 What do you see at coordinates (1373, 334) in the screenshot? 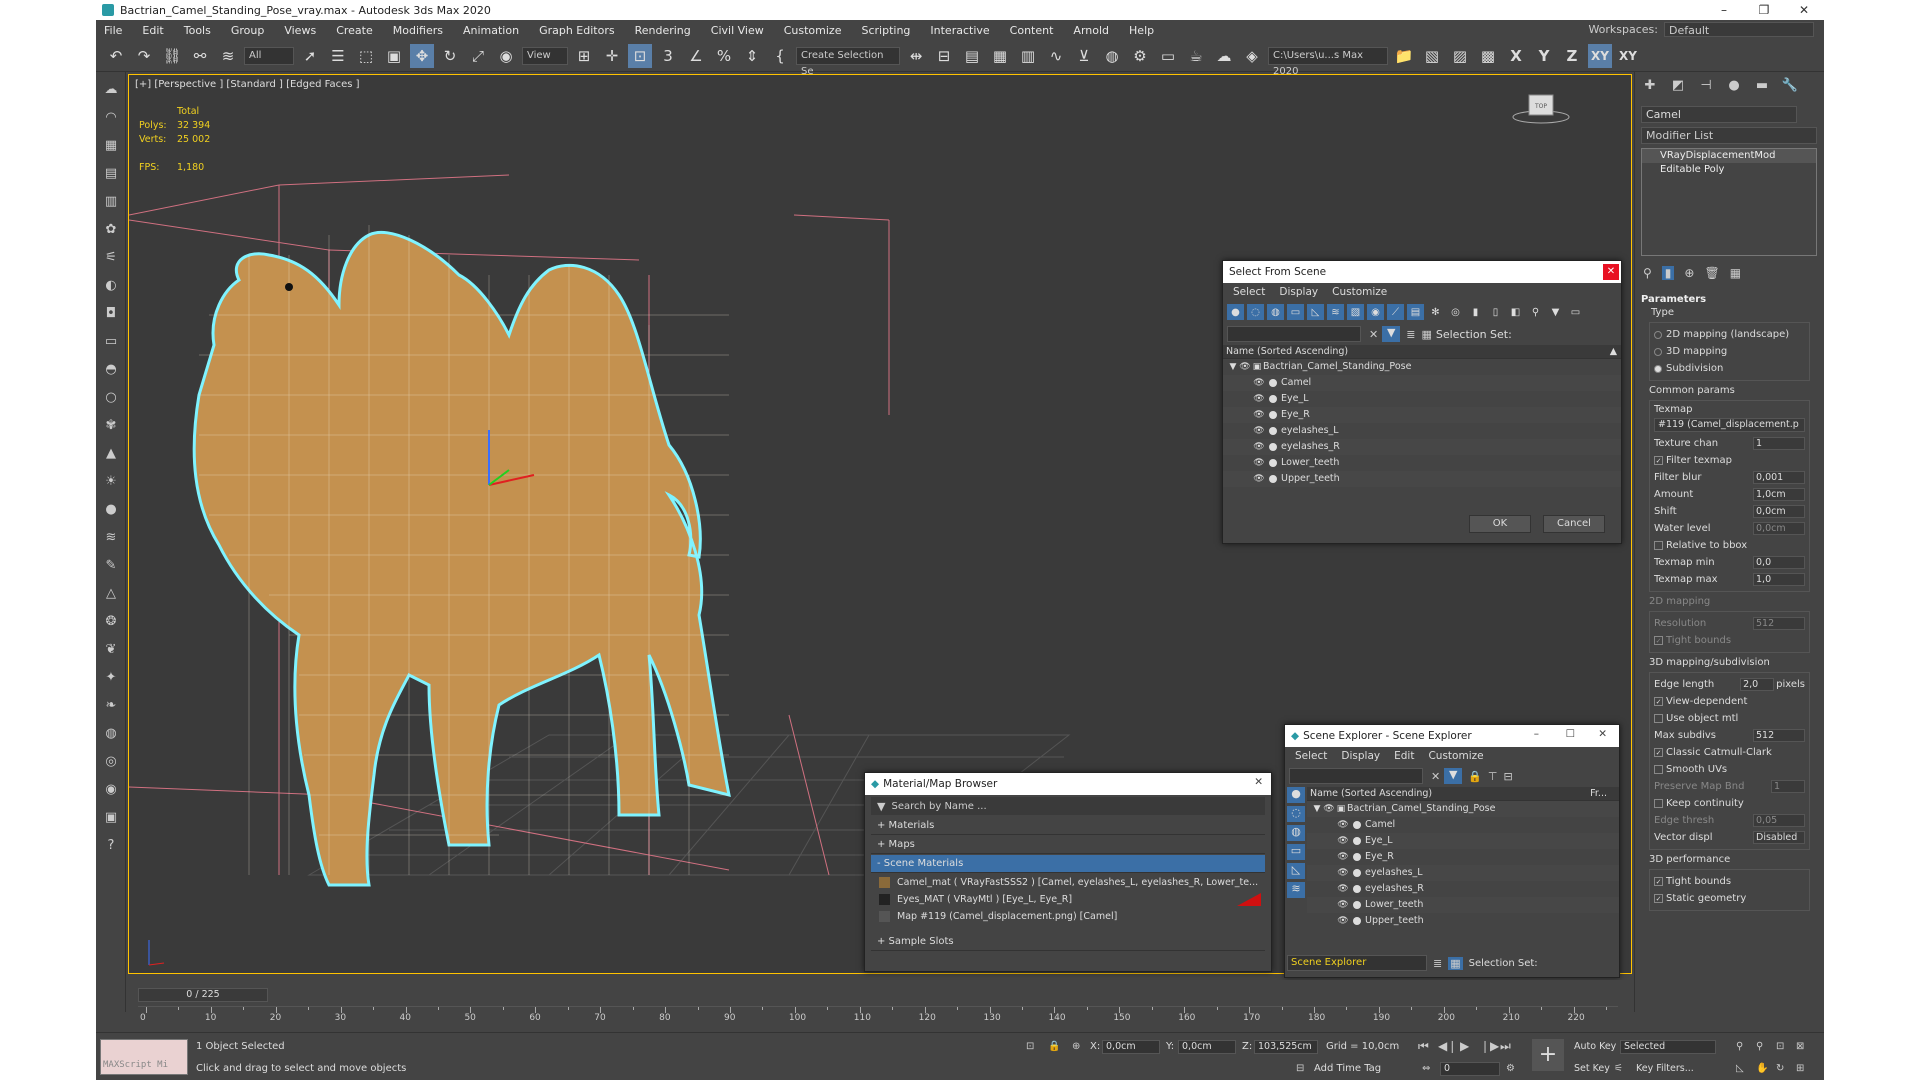
I see `clear-search-icon: ✕` at bounding box center [1373, 334].